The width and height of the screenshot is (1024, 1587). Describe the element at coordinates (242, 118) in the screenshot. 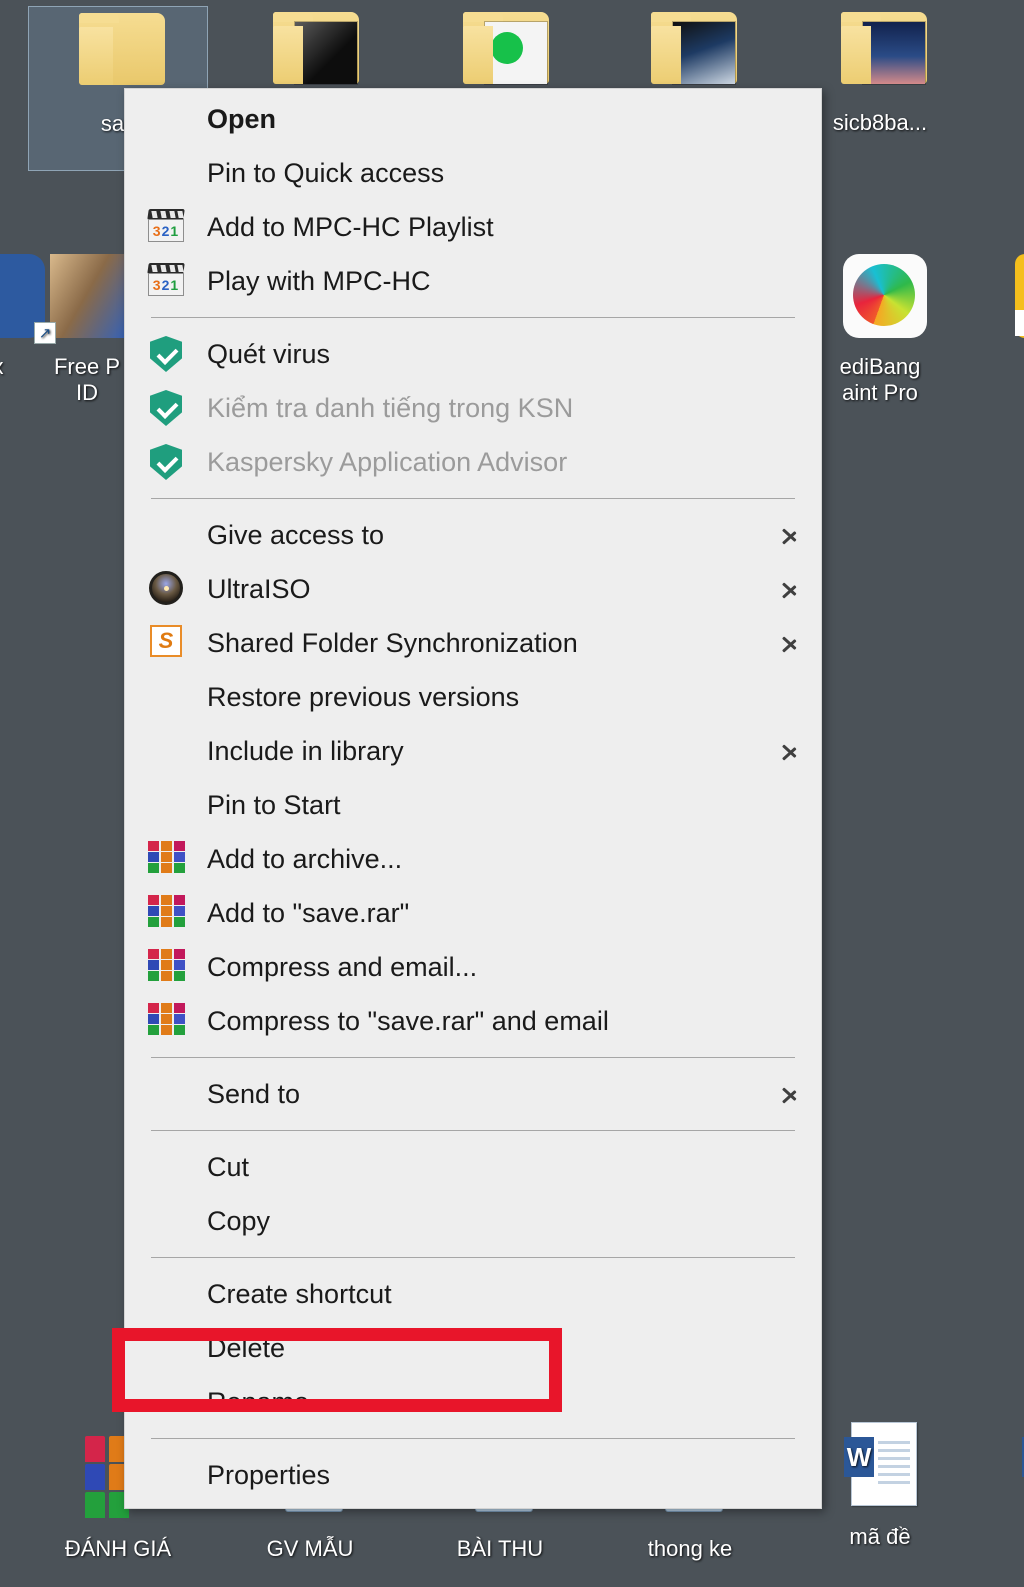

I see `menu-item-label: Open` at that location.